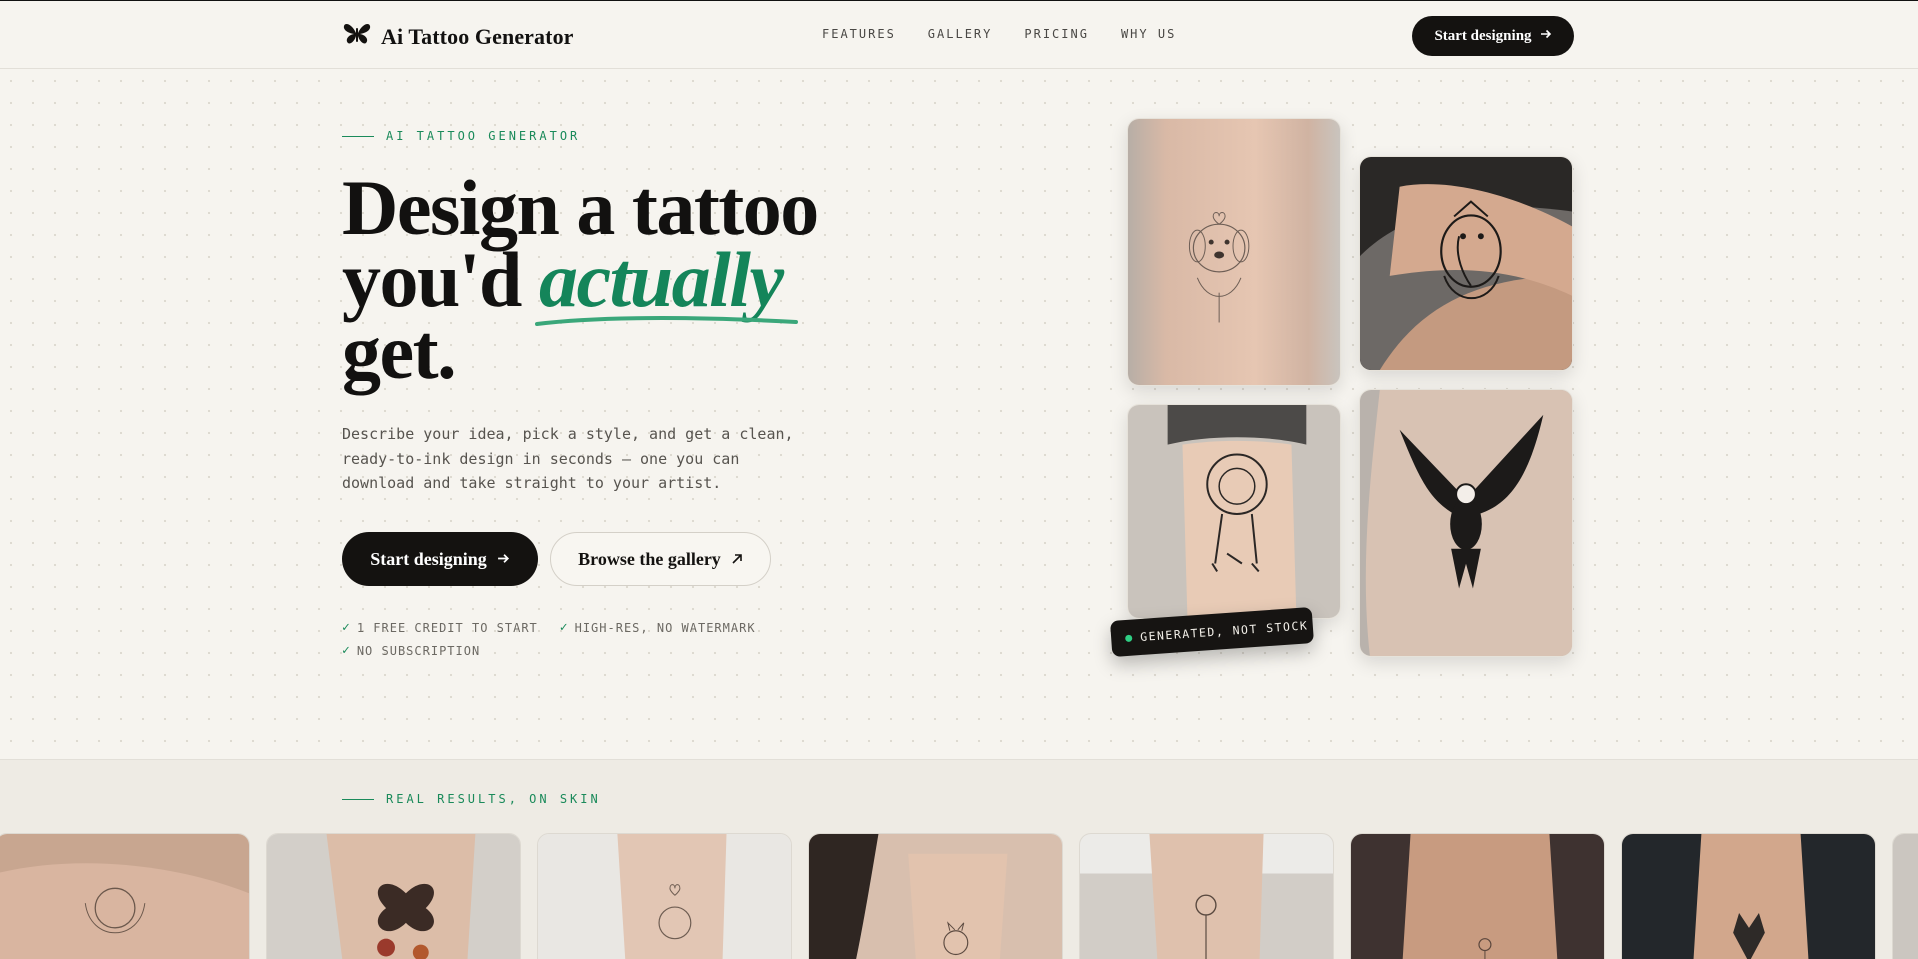  What do you see at coordinates (737, 559) in the screenshot?
I see `arrow-up-right-icon` at bounding box center [737, 559].